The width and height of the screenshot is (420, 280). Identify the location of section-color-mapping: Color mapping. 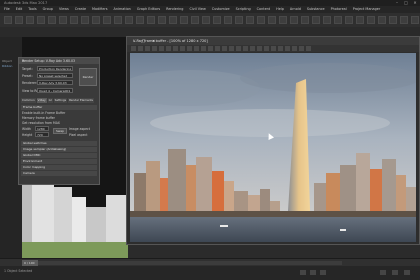
(59, 167).